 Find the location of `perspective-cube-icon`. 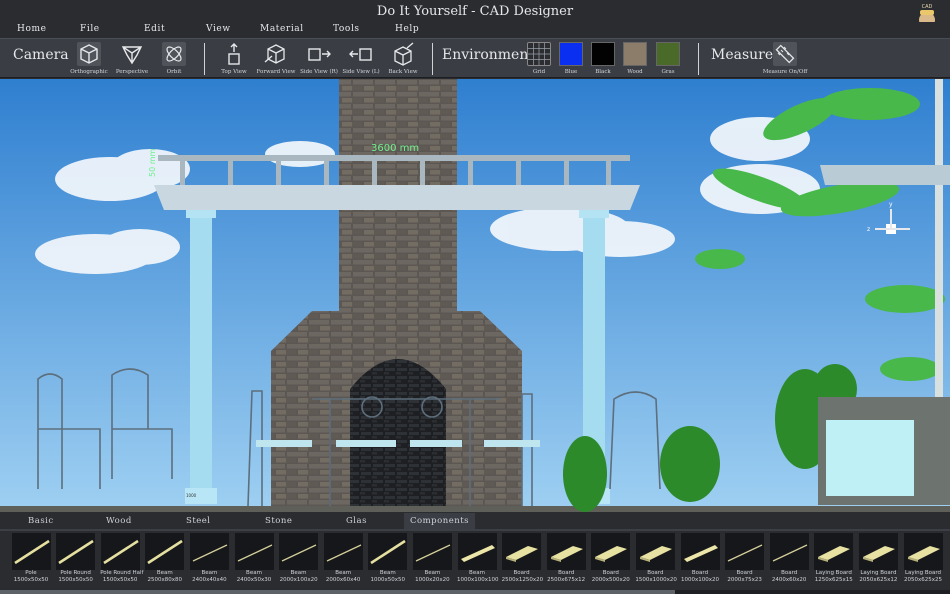

perspective-cube-icon is located at coordinates (132, 55).